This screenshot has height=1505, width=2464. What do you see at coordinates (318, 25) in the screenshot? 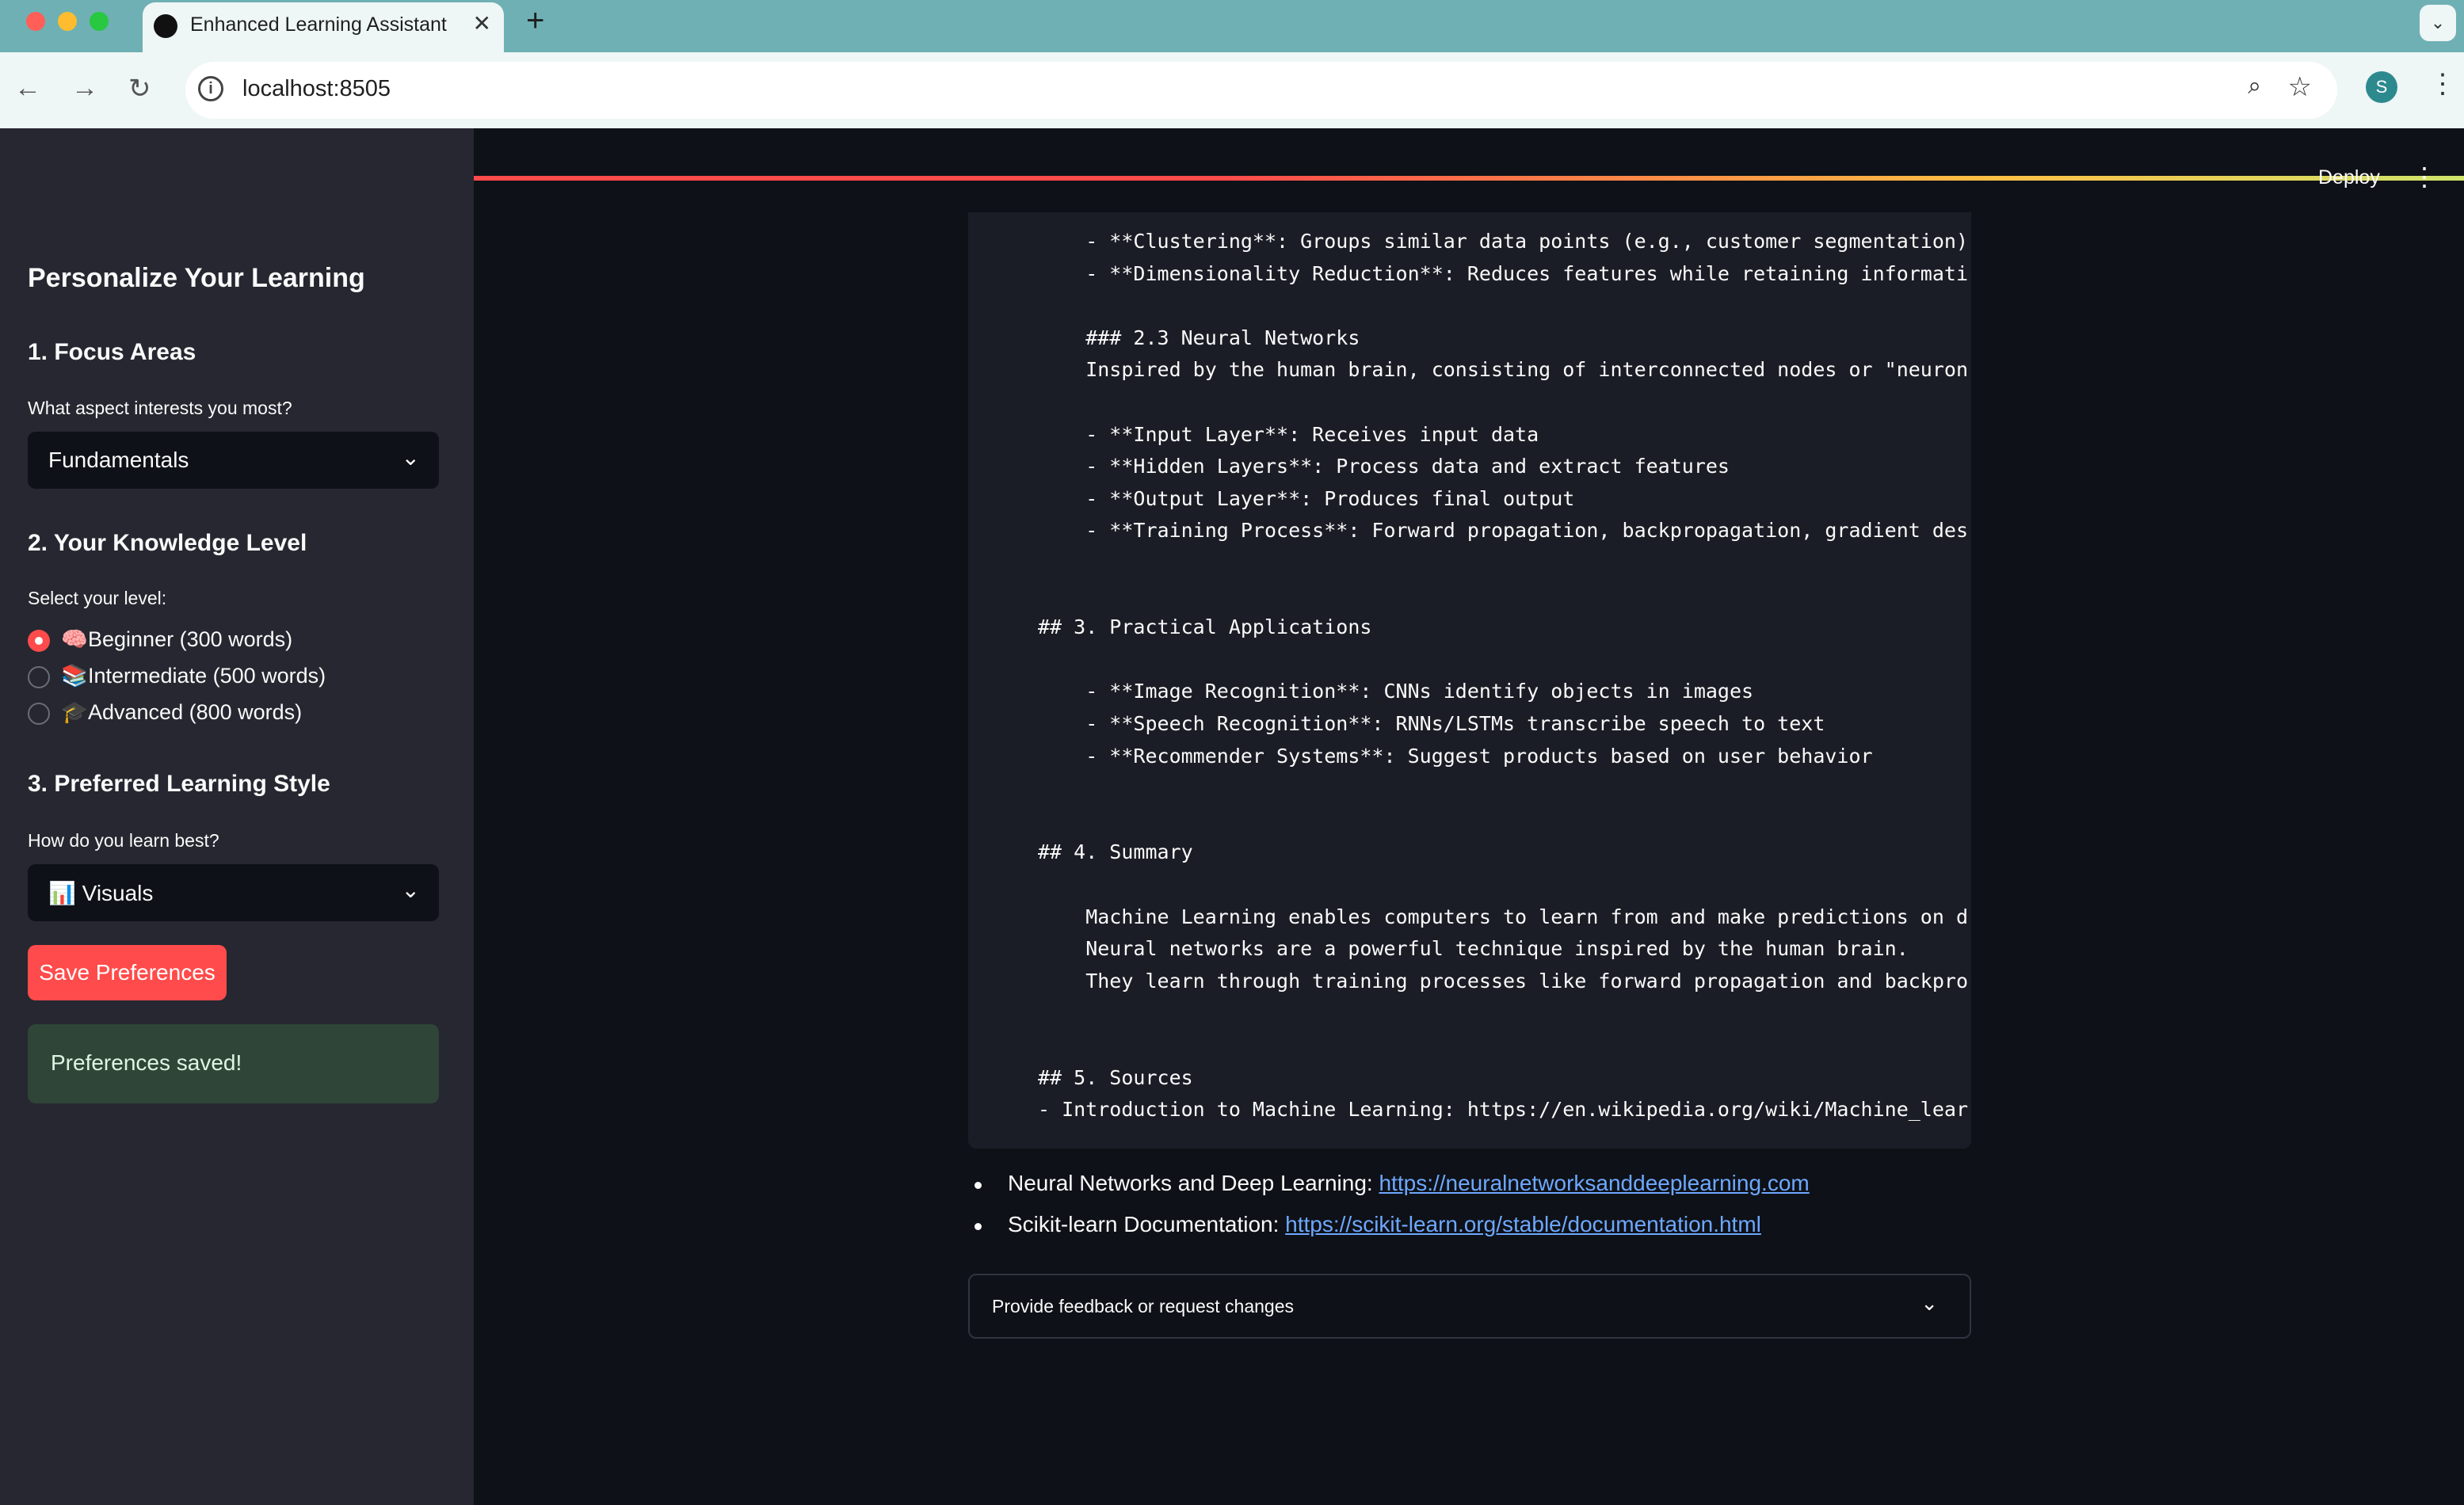
I see `tab-title: Enhanced Learning Assistant` at bounding box center [318, 25].